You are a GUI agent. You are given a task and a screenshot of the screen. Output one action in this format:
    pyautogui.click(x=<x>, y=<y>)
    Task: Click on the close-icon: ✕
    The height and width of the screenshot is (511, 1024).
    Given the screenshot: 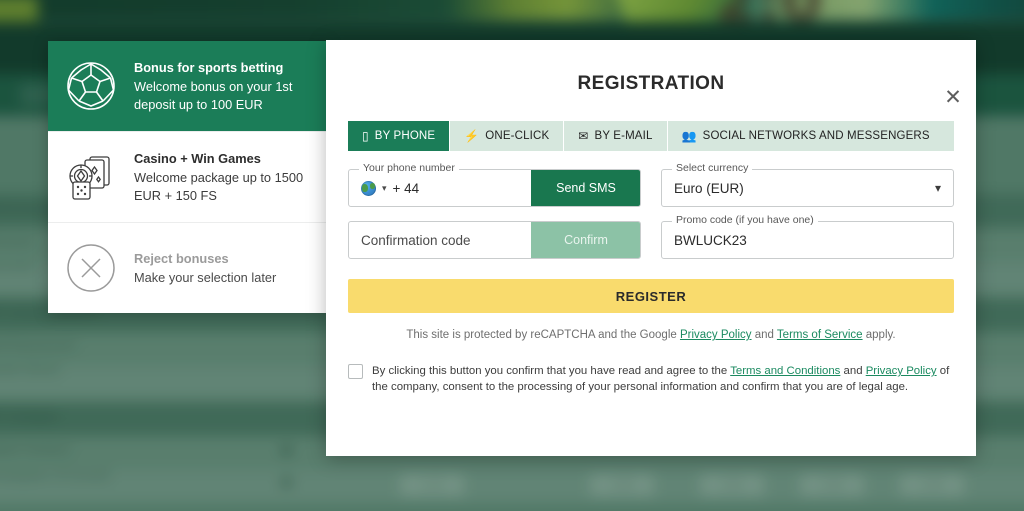 What is the action you would take?
    pyautogui.click(x=953, y=97)
    